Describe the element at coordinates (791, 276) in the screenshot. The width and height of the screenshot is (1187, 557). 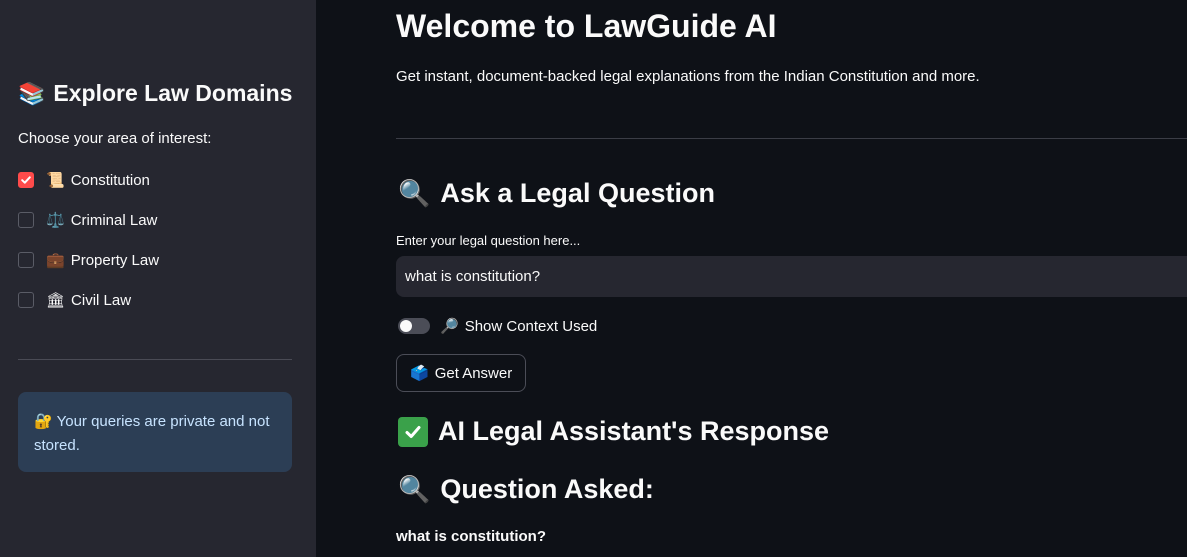
I see `question-input` at that location.